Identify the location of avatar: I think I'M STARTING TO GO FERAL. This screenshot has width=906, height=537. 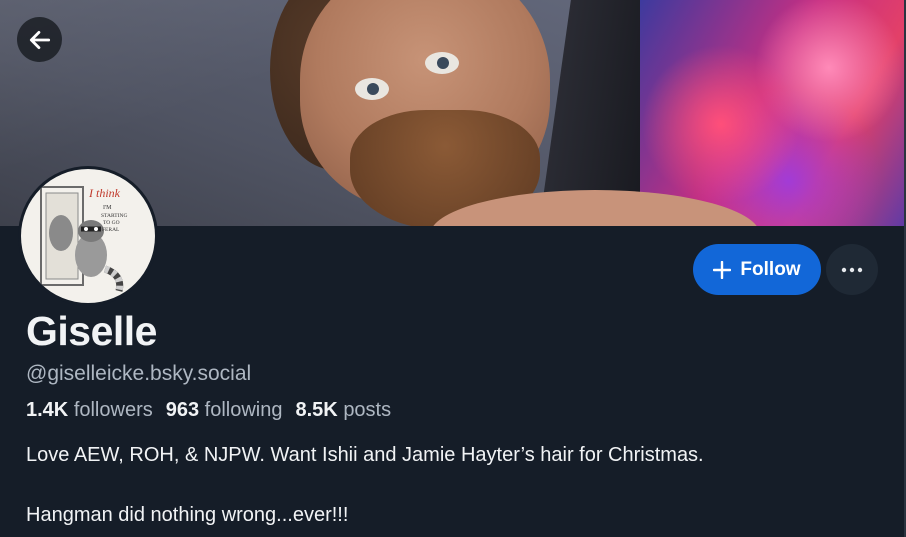
(88, 236).